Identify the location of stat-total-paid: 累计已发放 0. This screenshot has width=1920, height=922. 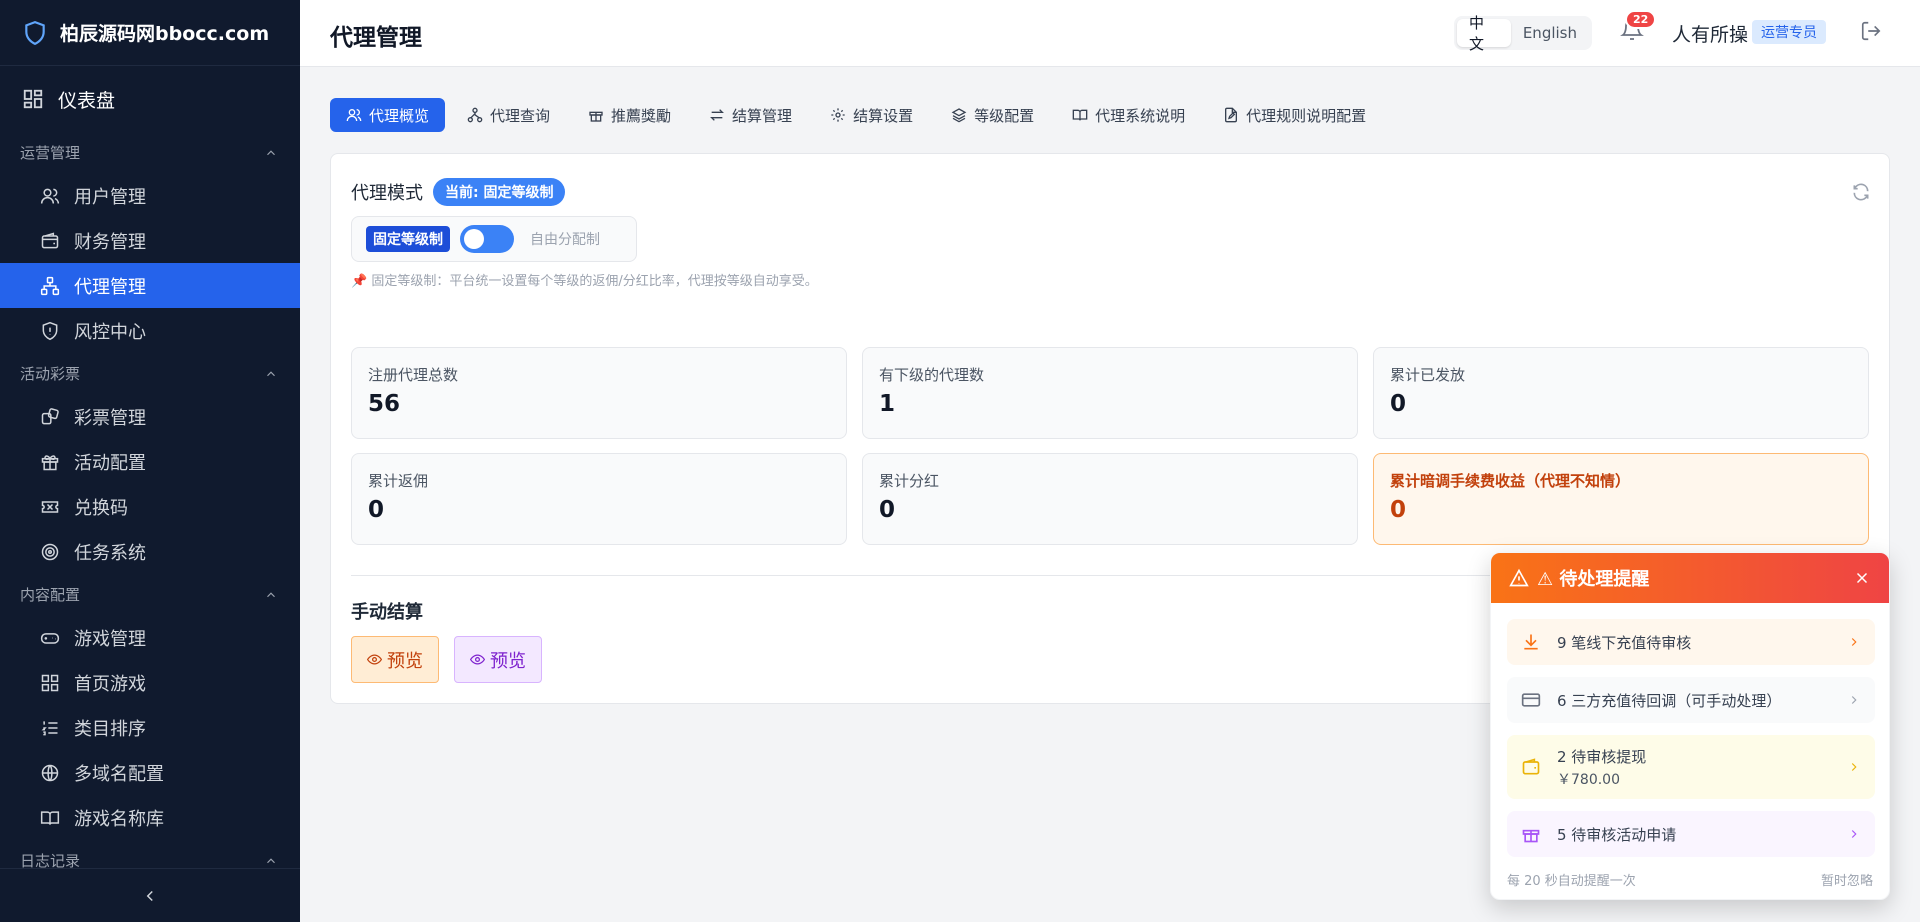
(1621, 393).